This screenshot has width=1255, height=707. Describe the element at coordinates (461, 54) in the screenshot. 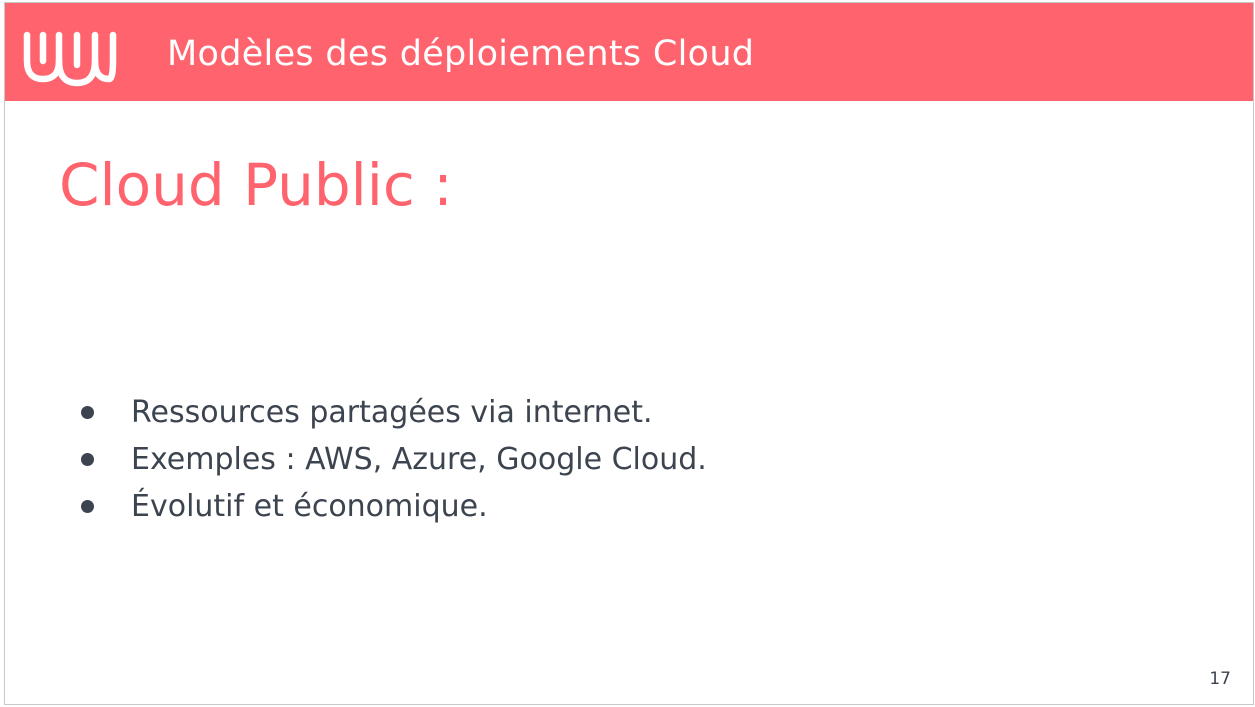

I see `header-title: Modèles des déploiements Cloud` at that location.